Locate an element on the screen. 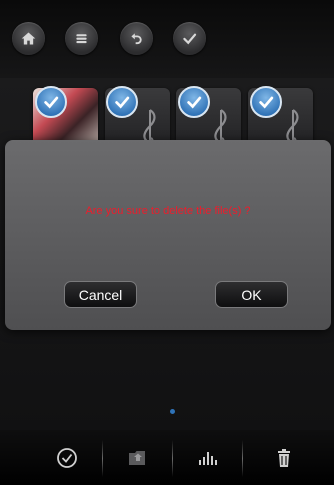 This screenshot has height=485, width=334. back-button is located at coordinates (136, 38).